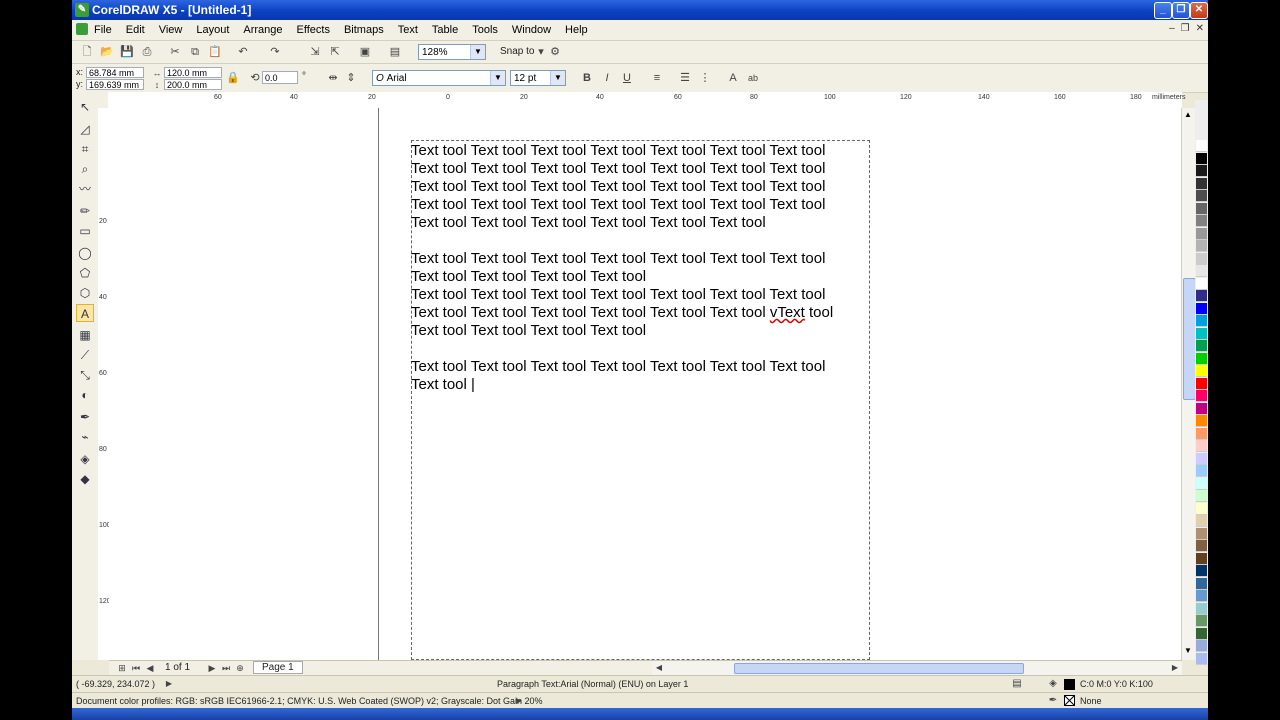 This screenshot has width=1280, height=720. What do you see at coordinates (445, 30) in the screenshot?
I see `menu-table: Table` at bounding box center [445, 30].